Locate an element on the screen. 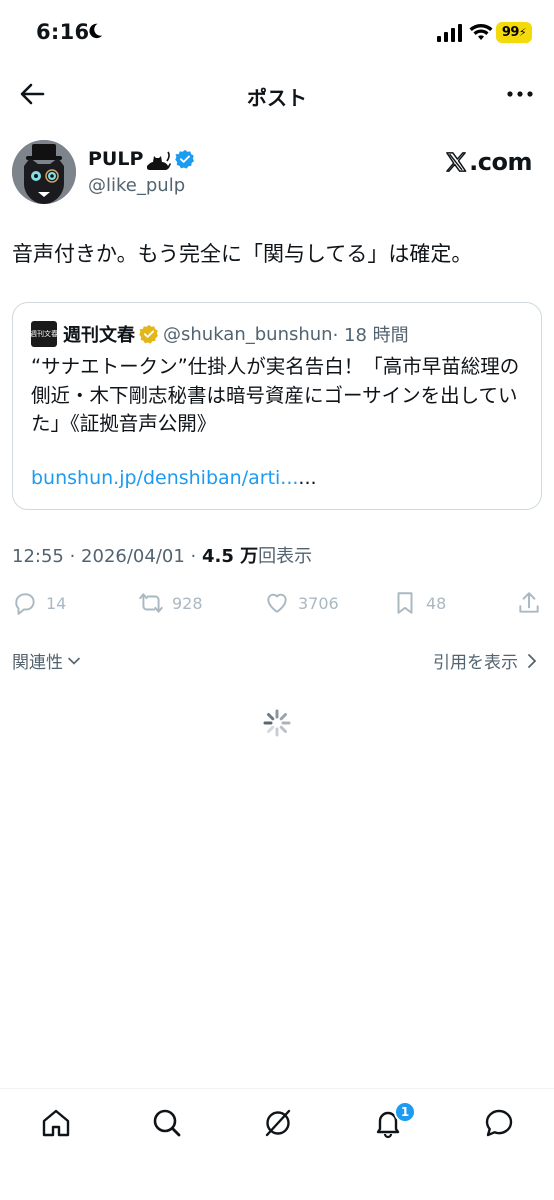  search-icon is located at coordinates (167, 1123).